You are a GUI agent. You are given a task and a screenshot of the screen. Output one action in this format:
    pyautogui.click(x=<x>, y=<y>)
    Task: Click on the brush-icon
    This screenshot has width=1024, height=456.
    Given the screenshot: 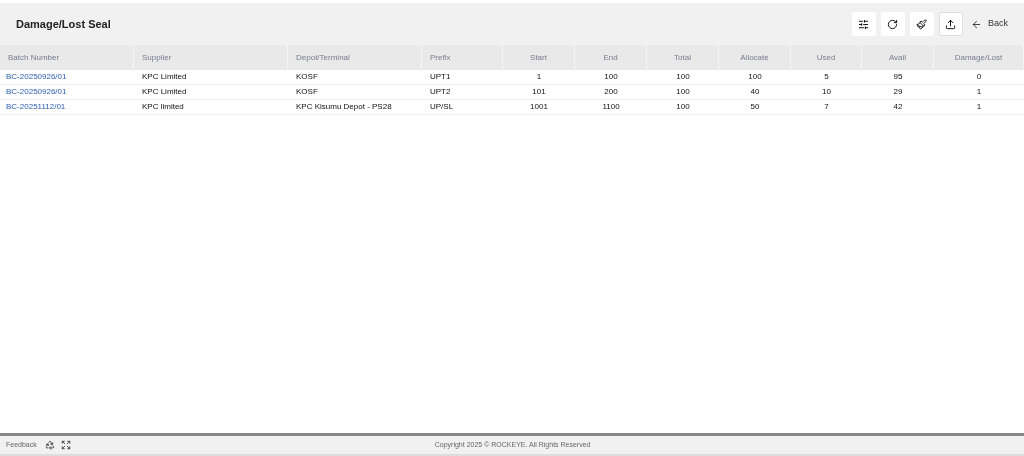 What is the action you would take?
    pyautogui.click(x=922, y=24)
    